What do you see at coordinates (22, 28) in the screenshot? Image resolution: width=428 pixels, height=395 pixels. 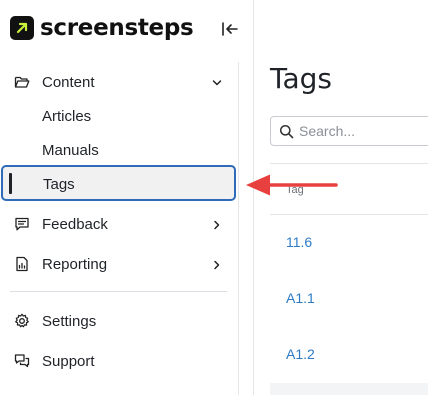 I see `brand-logo-icon` at bounding box center [22, 28].